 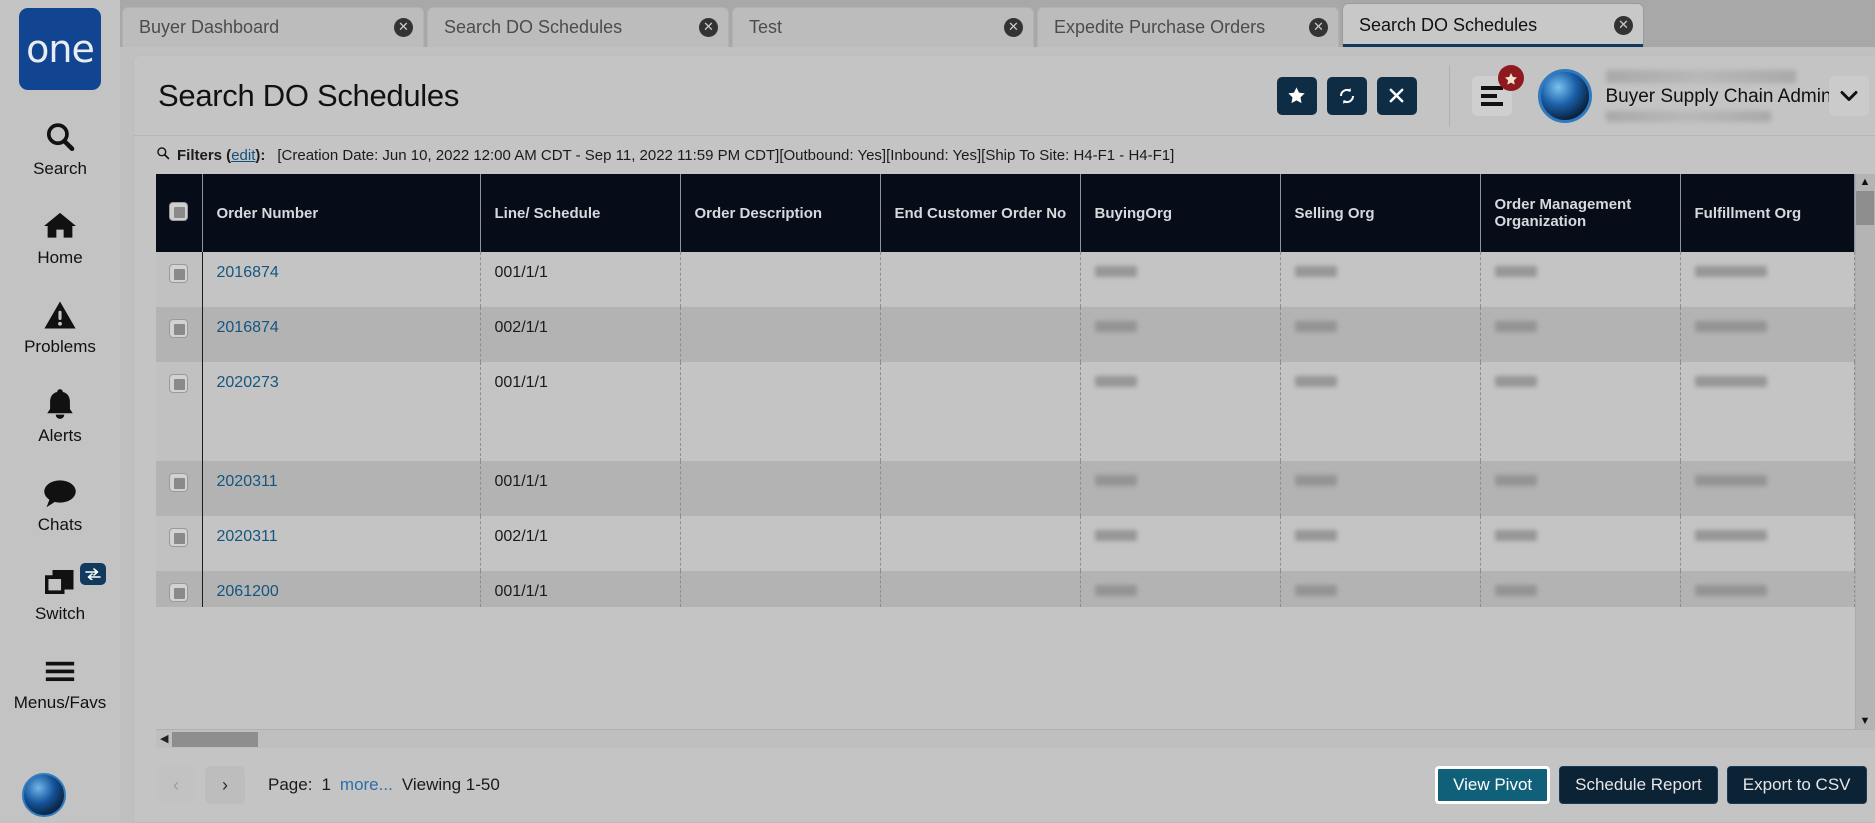 What do you see at coordinates (60, 226) in the screenshot?
I see `home-icon` at bounding box center [60, 226].